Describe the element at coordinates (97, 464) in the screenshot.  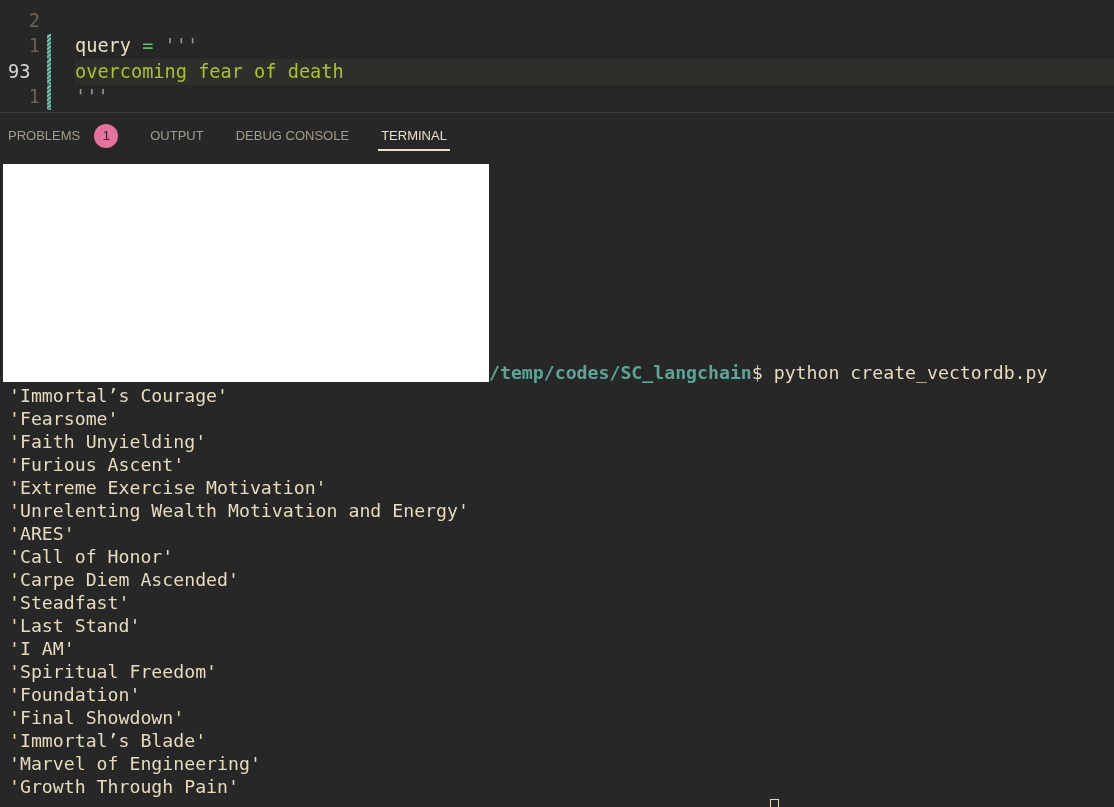
I see `terminal-output-line: 'Furious Ascent'` at that location.